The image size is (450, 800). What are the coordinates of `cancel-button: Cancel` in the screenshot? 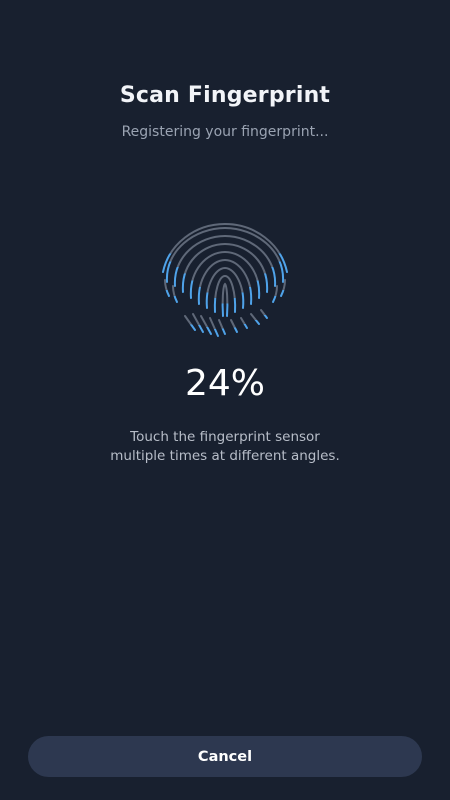 It's located at (225, 756).